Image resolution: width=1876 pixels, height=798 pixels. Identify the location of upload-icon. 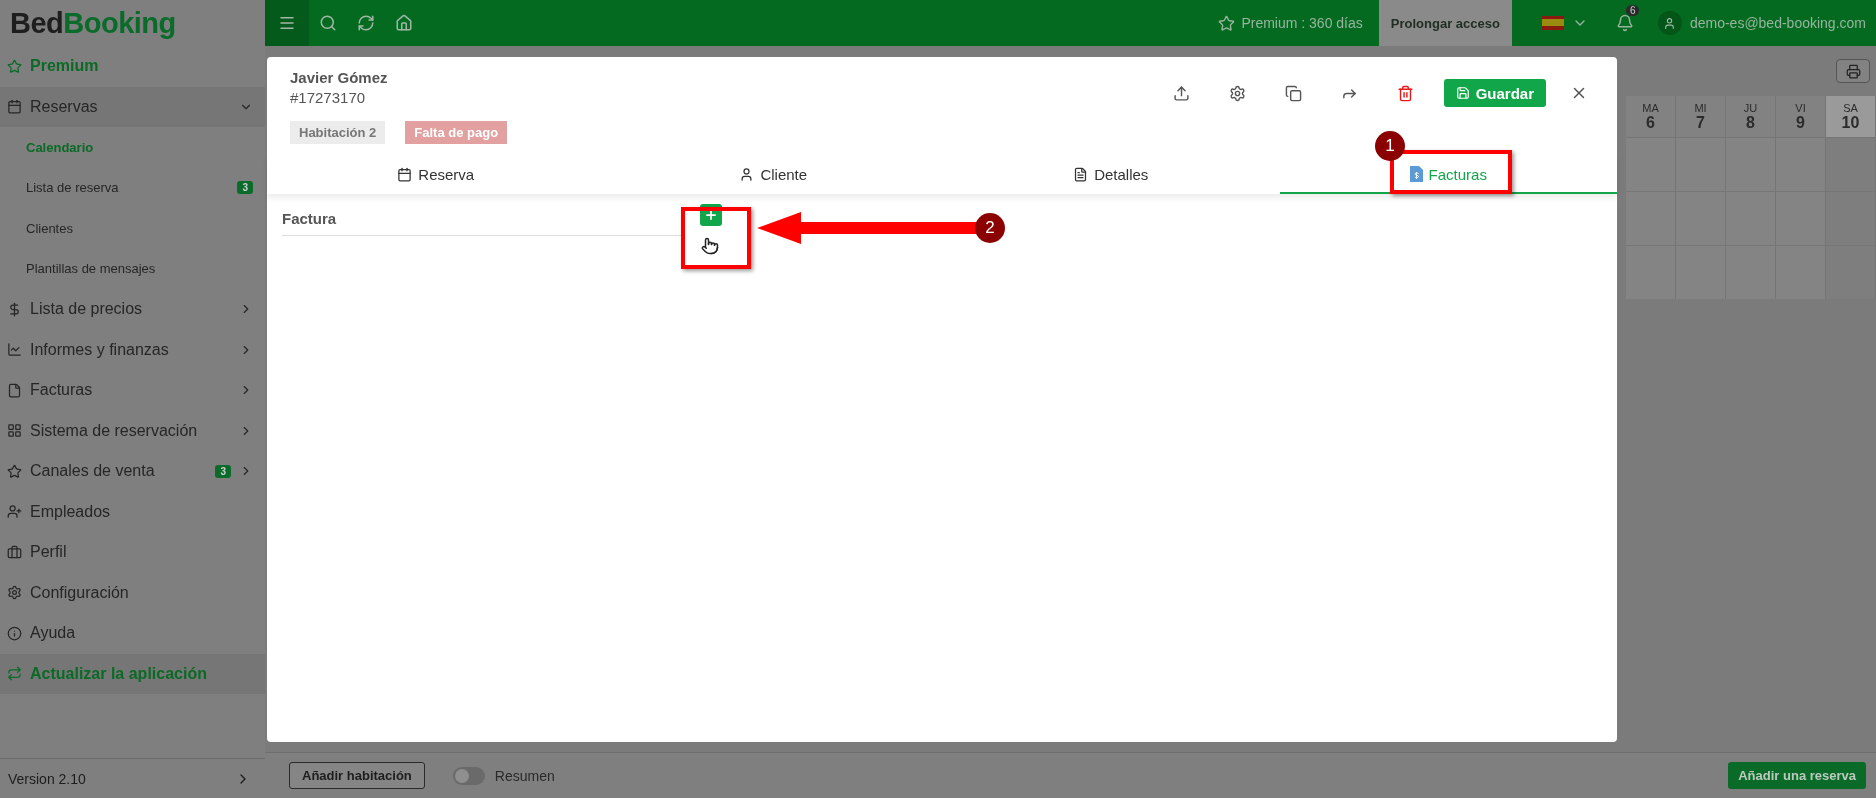
(1182, 93).